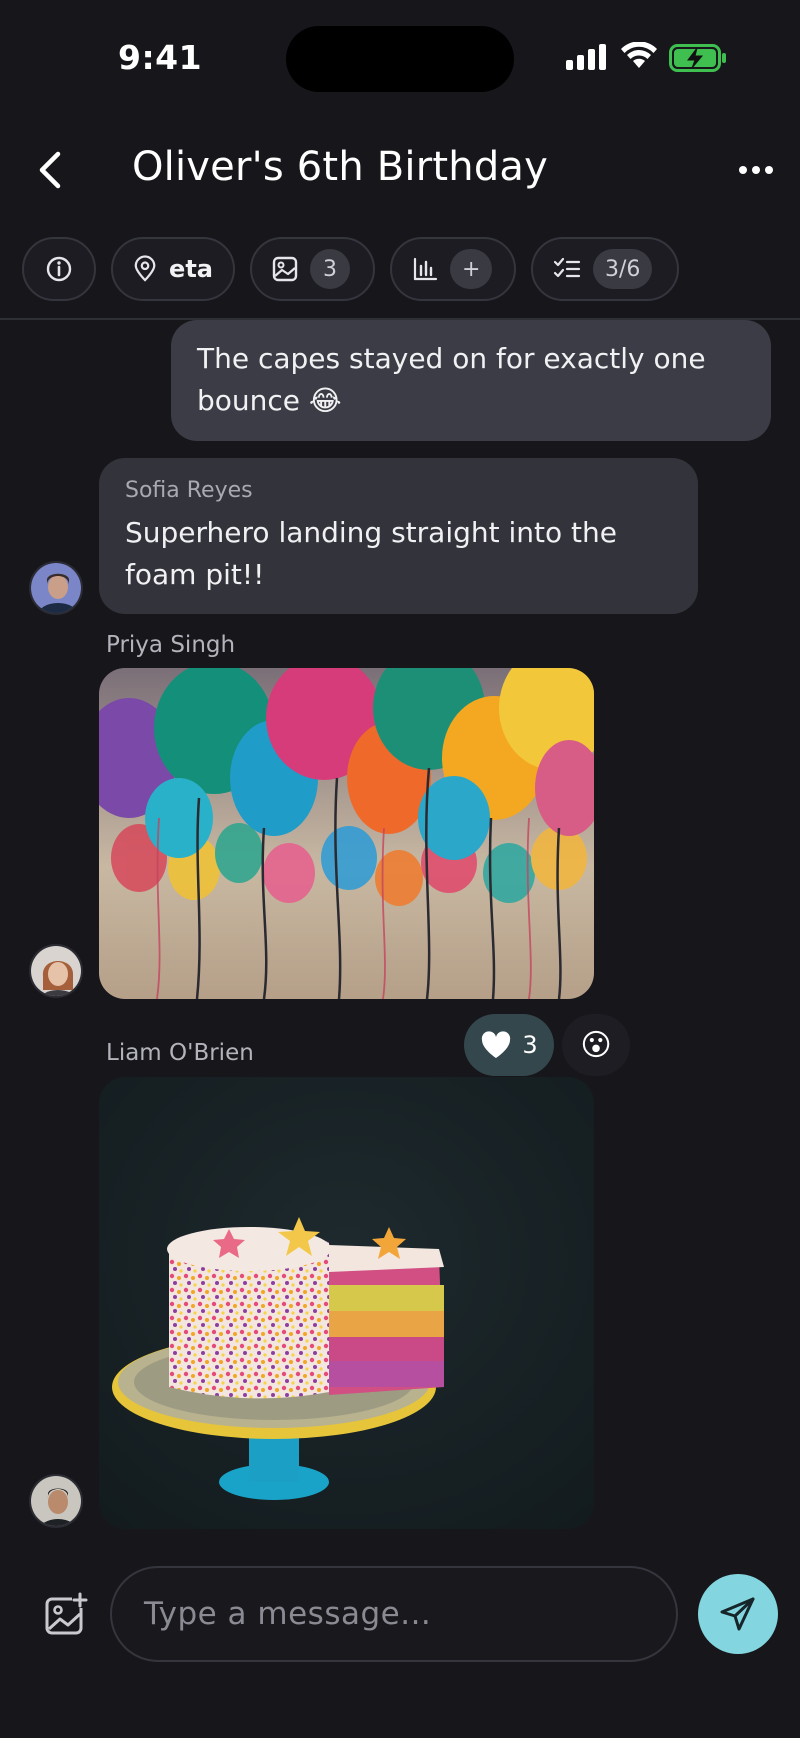  Describe the element at coordinates (756, 170) in the screenshot. I see `more-options-icon` at that location.